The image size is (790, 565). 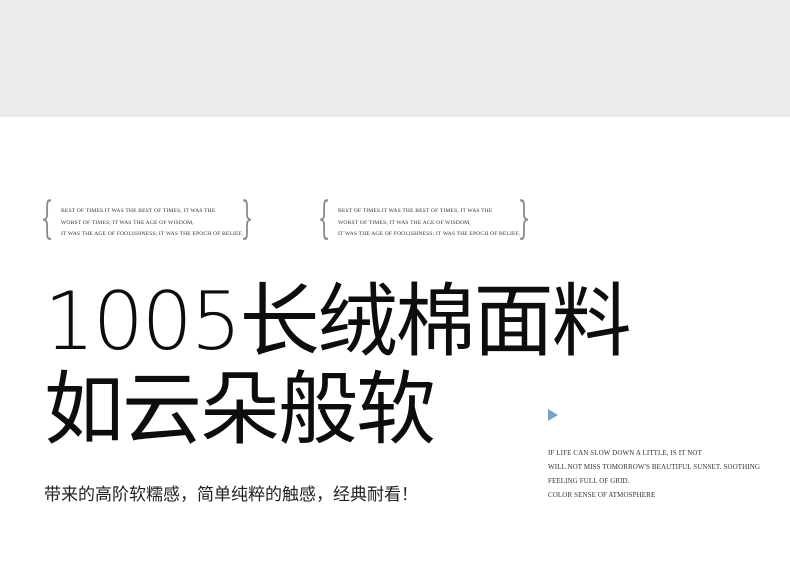 I want to click on play-triangle-icon, so click(x=553, y=415).